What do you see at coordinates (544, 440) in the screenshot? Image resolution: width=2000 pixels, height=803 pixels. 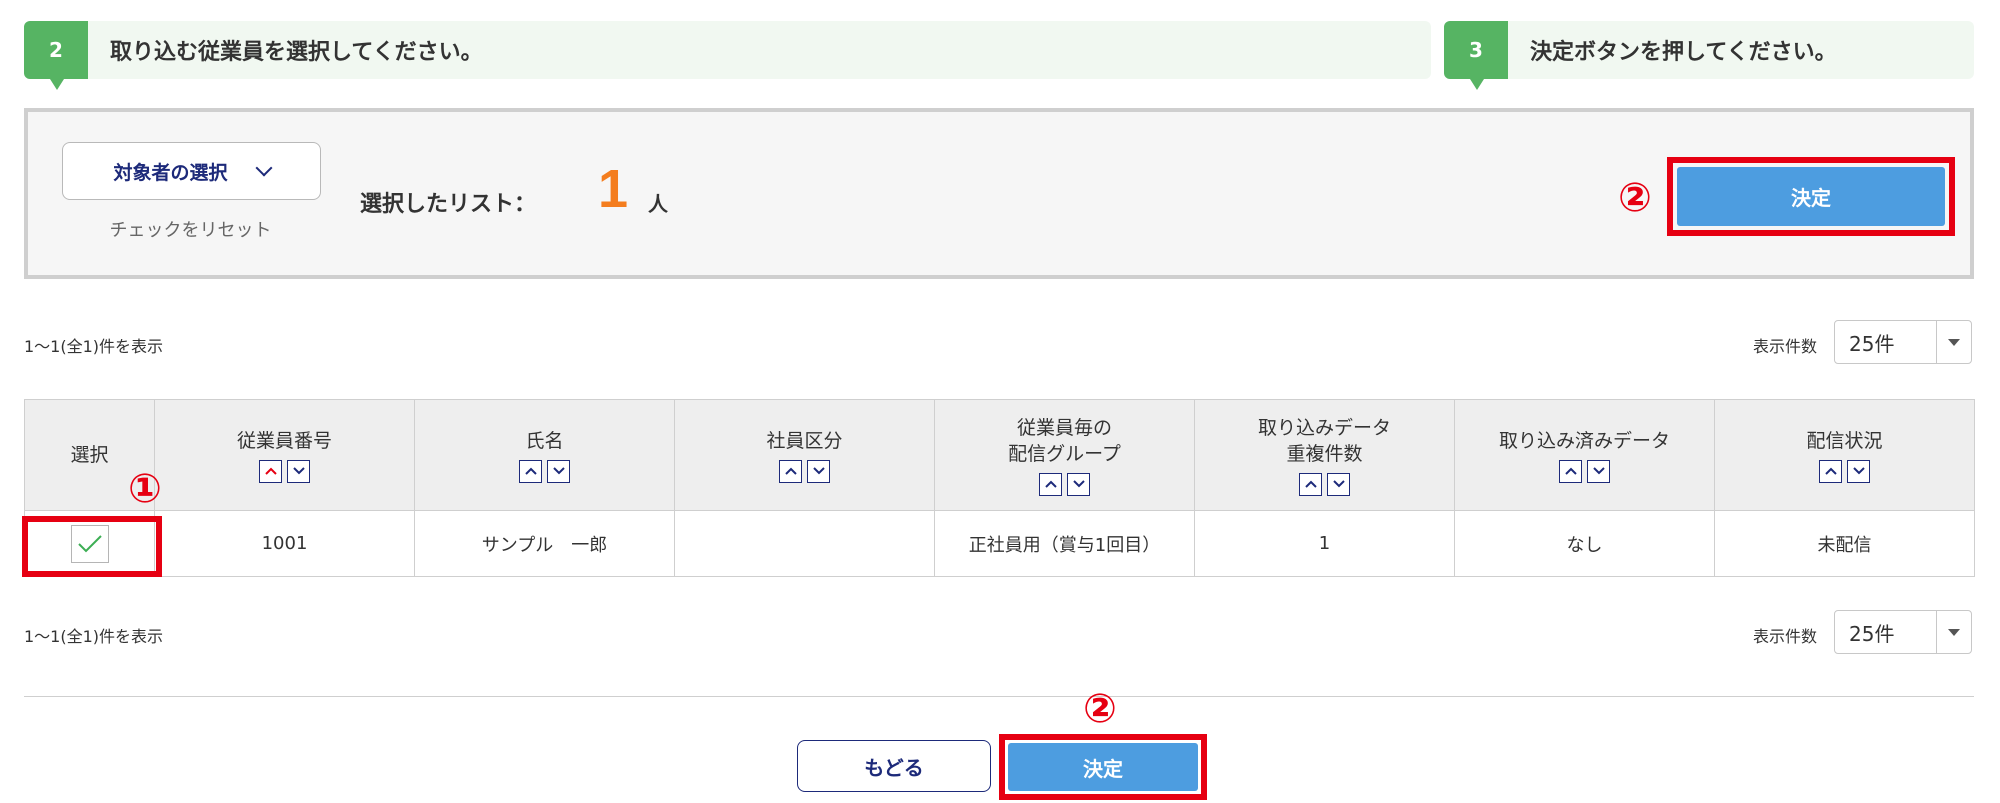 I see `col-name-label: 氏名` at bounding box center [544, 440].